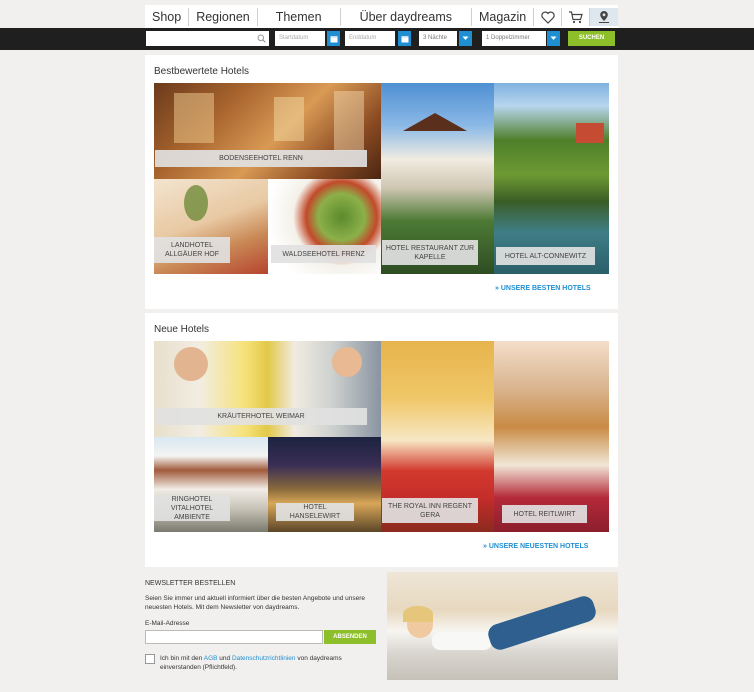 The image size is (754, 692). Describe the element at coordinates (234, 637) in the screenshot. I see `email-field` at that location.